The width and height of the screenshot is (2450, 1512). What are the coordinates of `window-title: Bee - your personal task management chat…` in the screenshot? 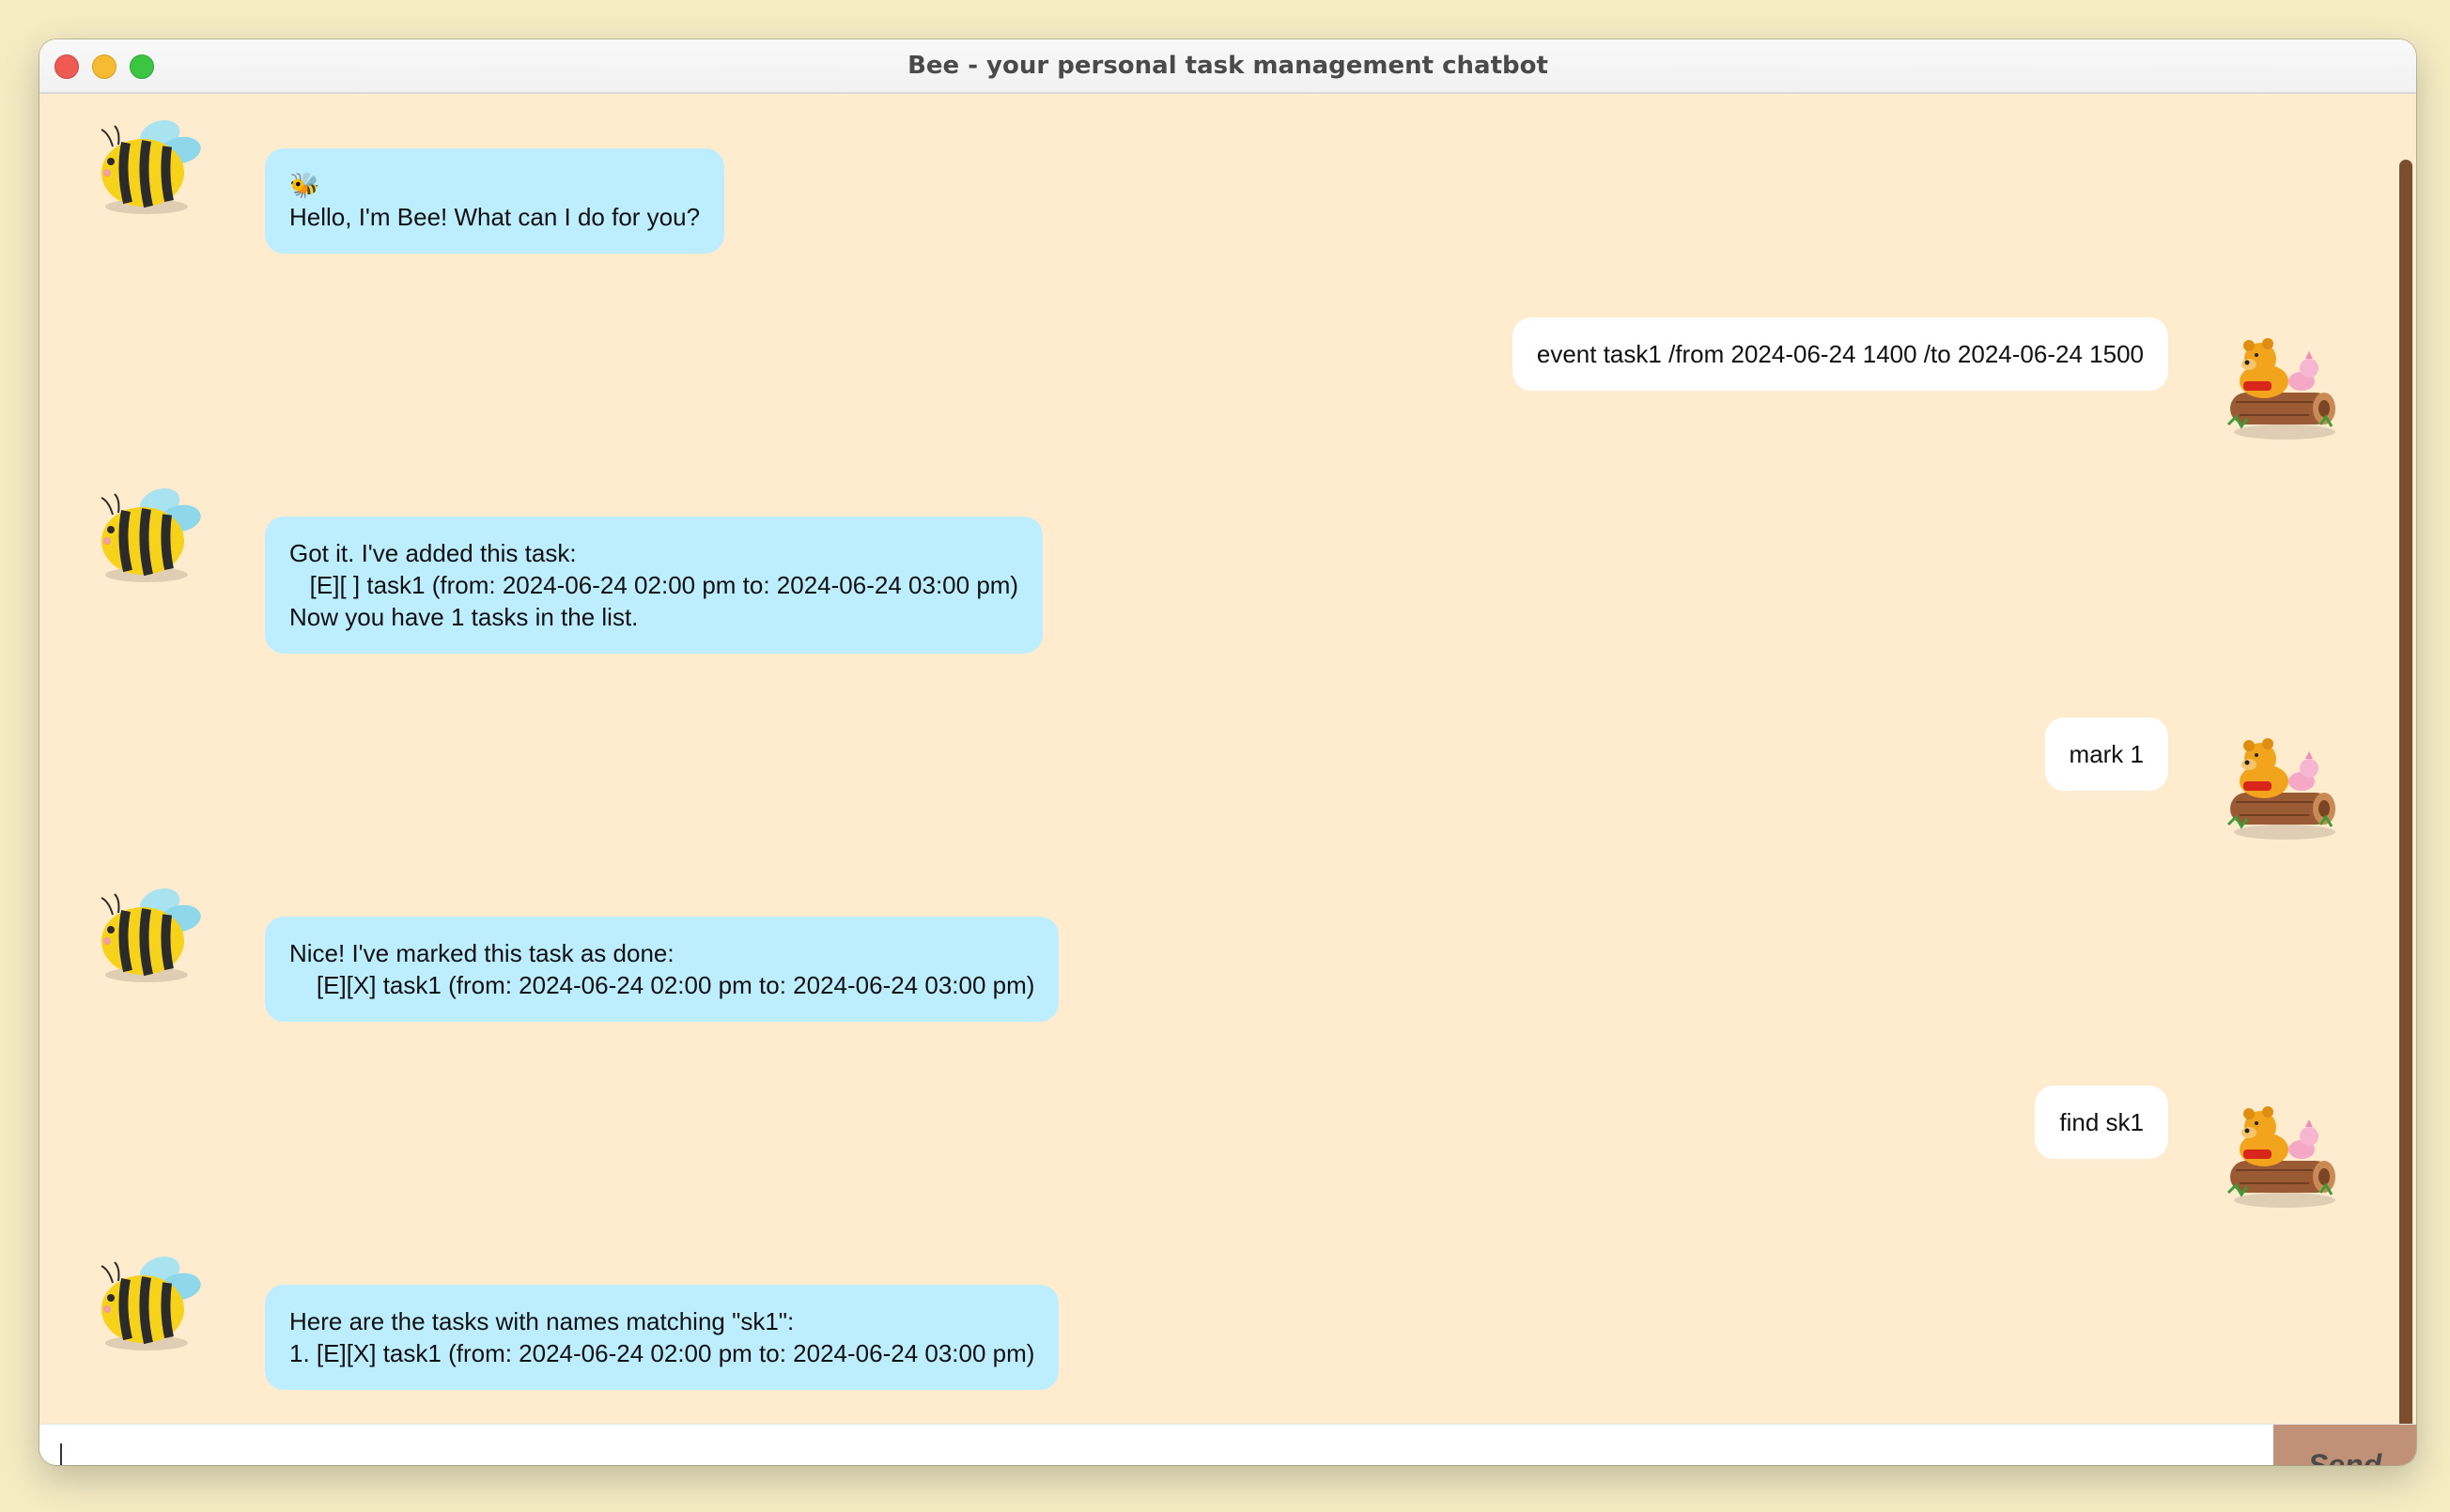 It's located at (1227, 66).